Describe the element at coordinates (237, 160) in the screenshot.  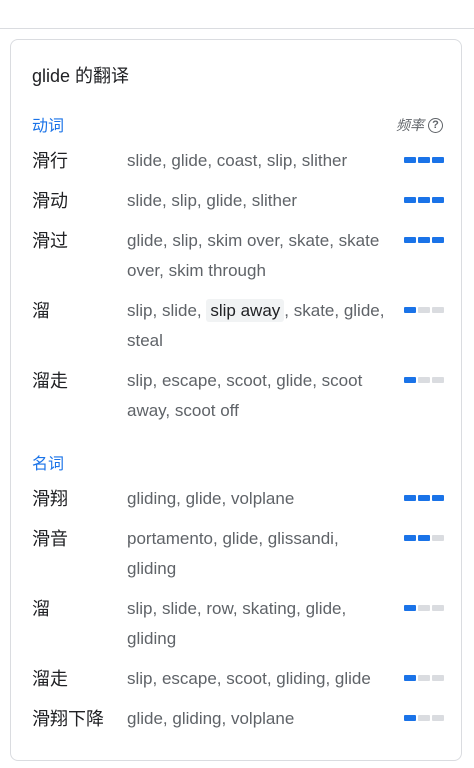
I see `row-translations: slide, glide, coast, slip, slither` at that location.